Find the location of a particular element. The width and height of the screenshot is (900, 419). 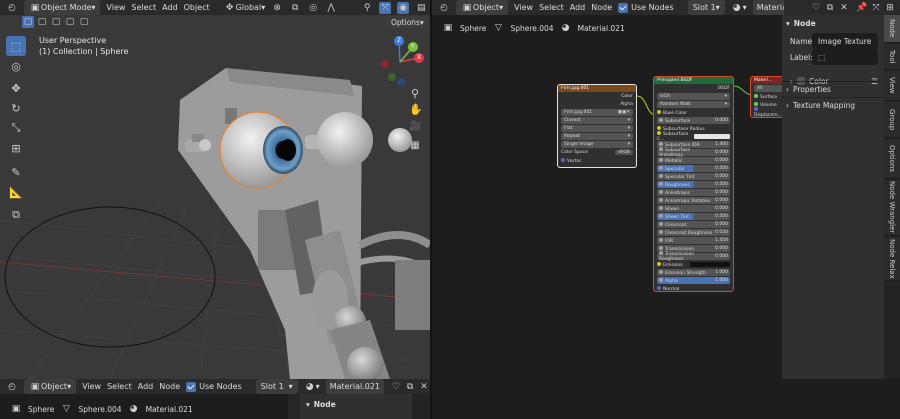

orientation-dropdown: ✥ Global ▾ is located at coordinates (244, 7).